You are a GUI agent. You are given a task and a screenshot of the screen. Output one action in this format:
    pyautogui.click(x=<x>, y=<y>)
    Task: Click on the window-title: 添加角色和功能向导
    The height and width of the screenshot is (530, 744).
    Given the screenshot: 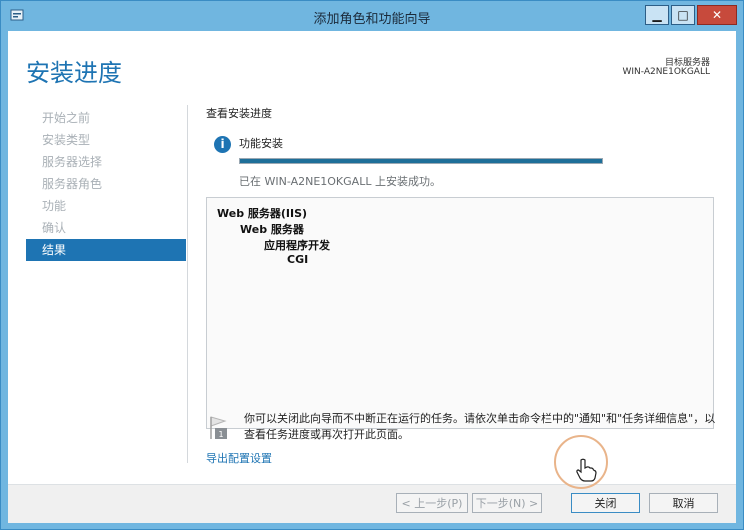 What is the action you would take?
    pyautogui.click(x=372, y=19)
    